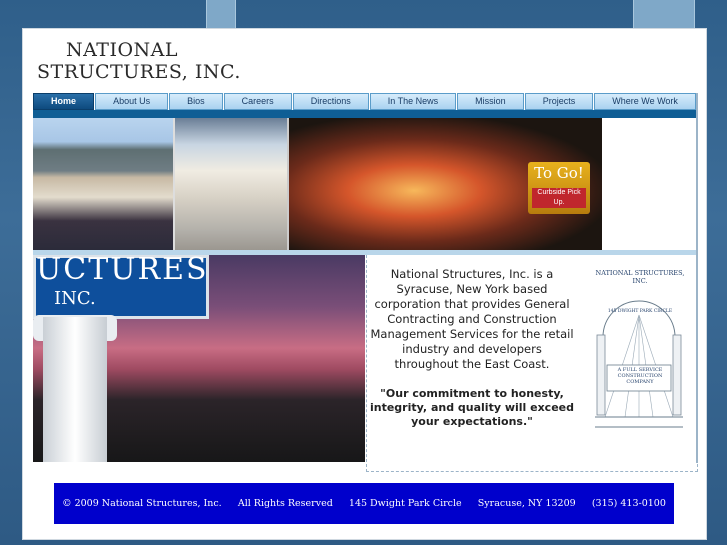  What do you see at coordinates (697, 278) in the screenshot?
I see `panel-right-edge` at bounding box center [697, 278].